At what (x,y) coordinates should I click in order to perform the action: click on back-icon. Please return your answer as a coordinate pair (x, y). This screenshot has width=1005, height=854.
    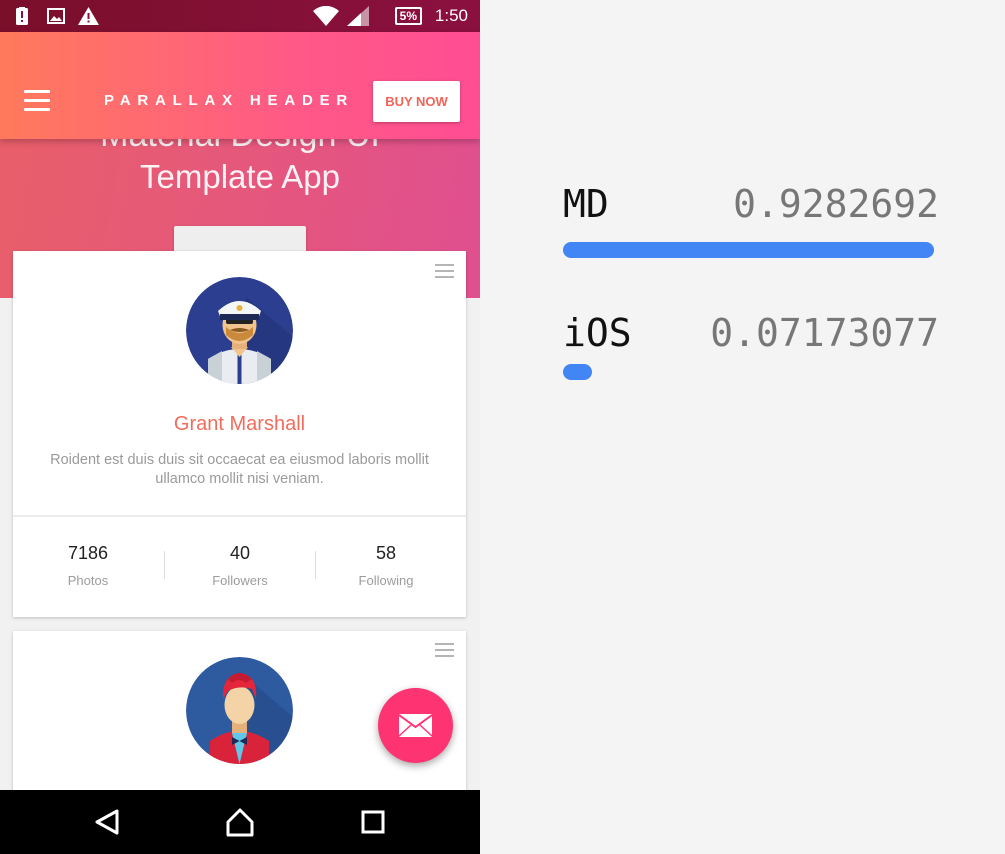
    Looking at the image, I should click on (108, 822).